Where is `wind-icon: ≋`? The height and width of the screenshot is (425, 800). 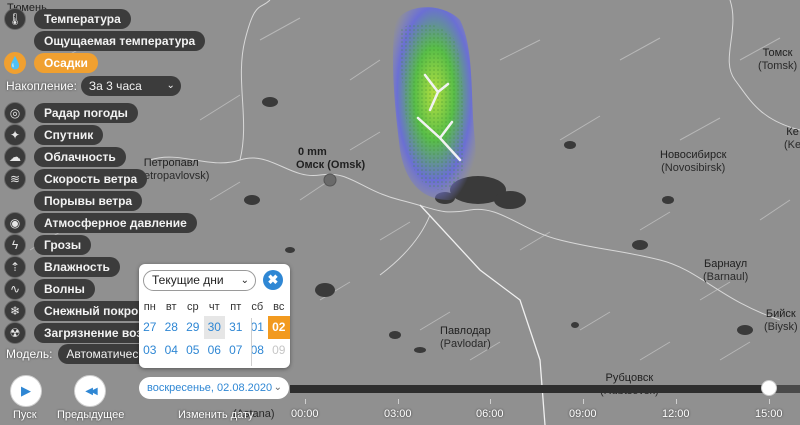 wind-icon: ≋ is located at coordinates (15, 179).